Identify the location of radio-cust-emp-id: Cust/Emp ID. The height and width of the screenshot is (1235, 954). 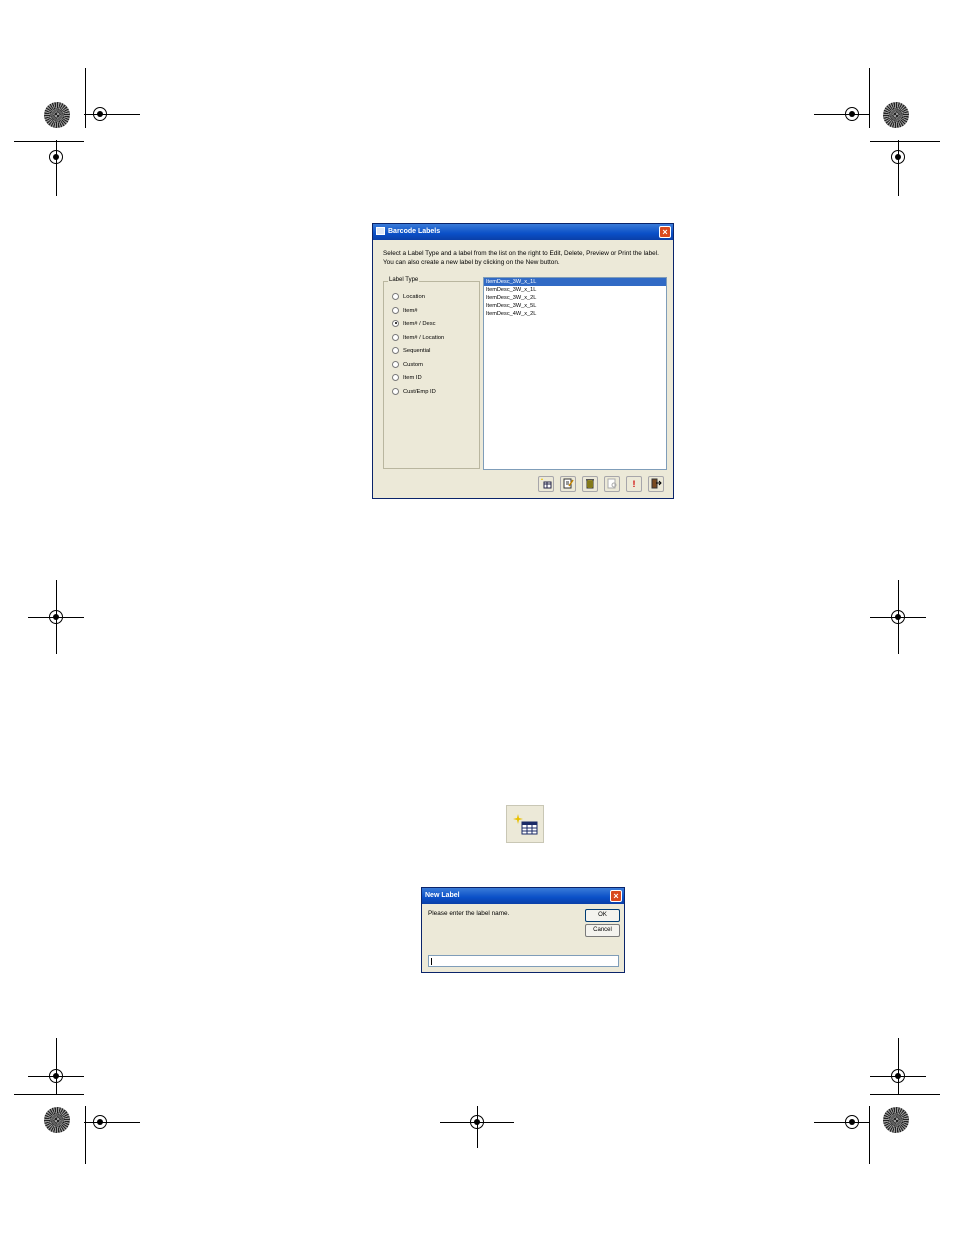
(414, 392).